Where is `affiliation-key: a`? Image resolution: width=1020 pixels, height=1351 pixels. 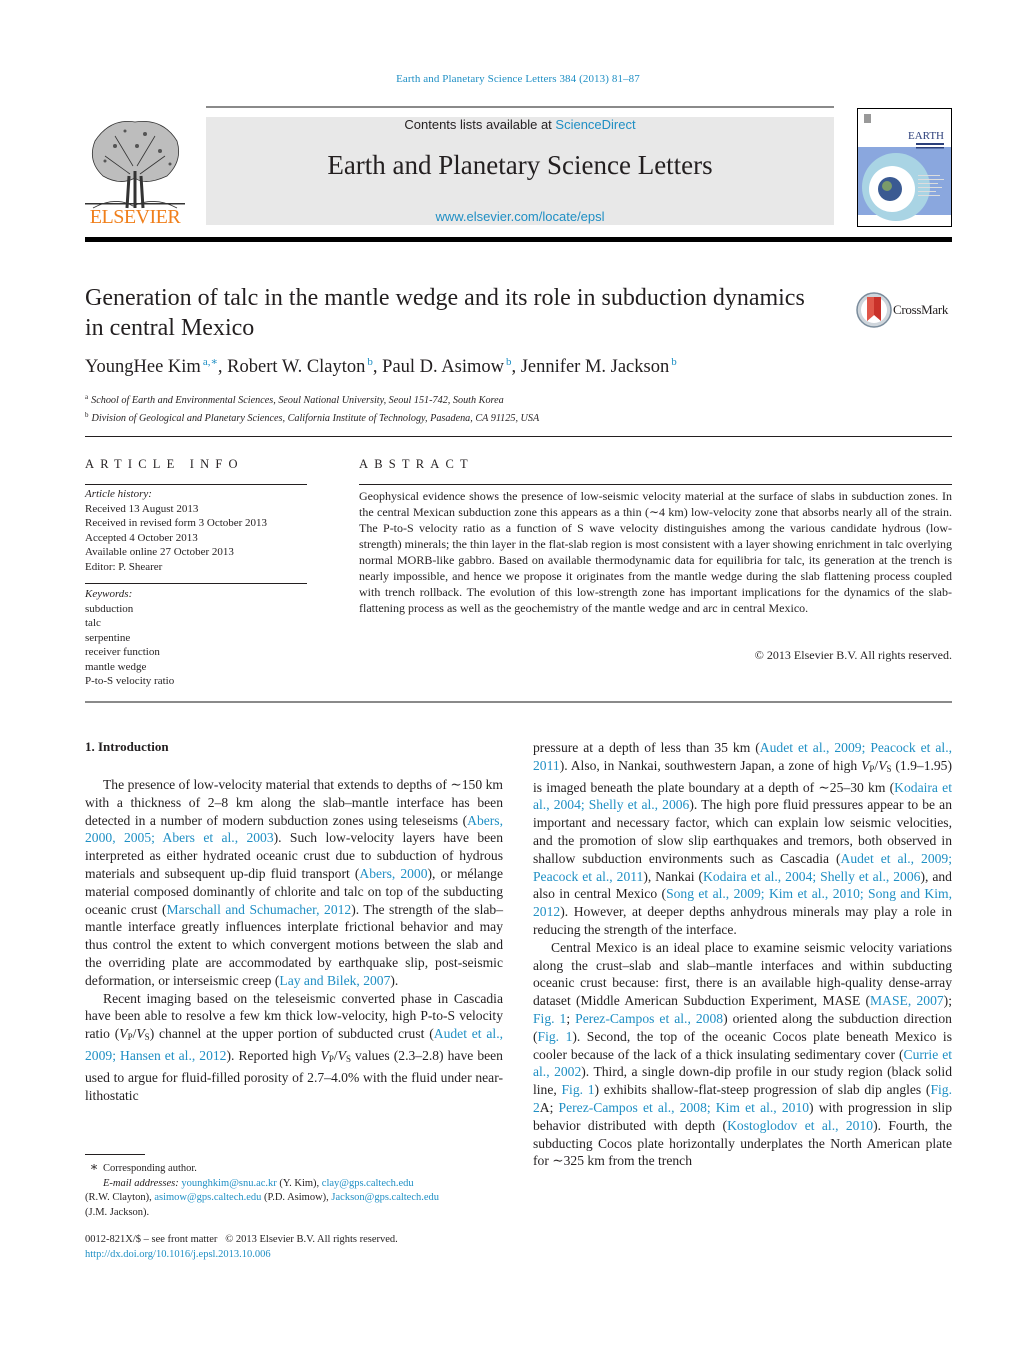 affiliation-key: a is located at coordinates (87, 397).